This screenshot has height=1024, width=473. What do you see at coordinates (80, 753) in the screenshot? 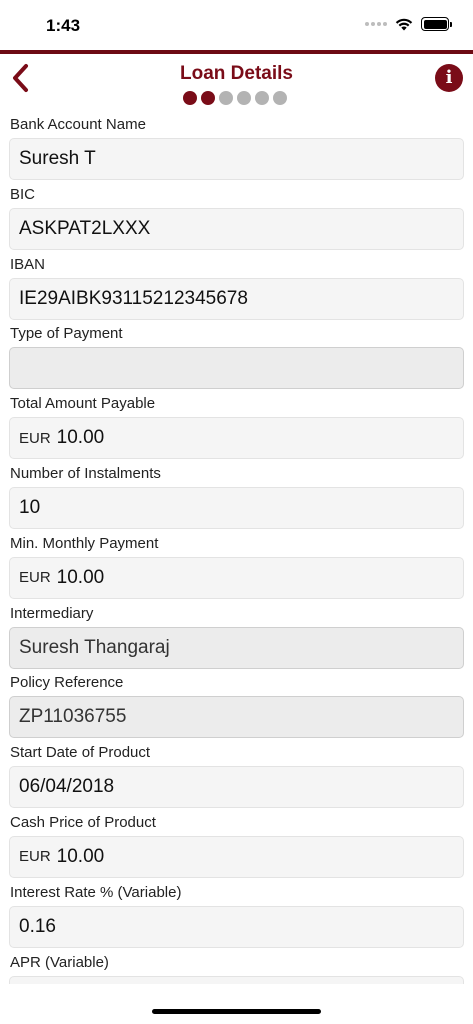
I see `field-label: Start Date of Product` at bounding box center [80, 753].